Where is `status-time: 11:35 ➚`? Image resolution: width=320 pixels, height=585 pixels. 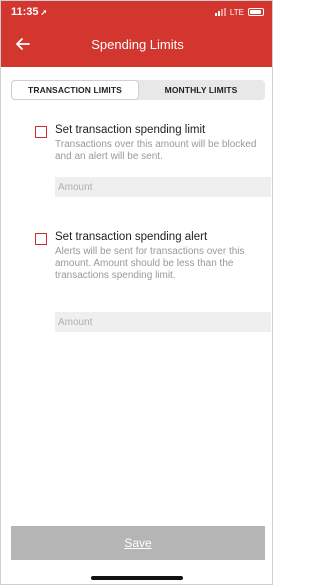 status-time: 11:35 ➚ is located at coordinates (29, 12).